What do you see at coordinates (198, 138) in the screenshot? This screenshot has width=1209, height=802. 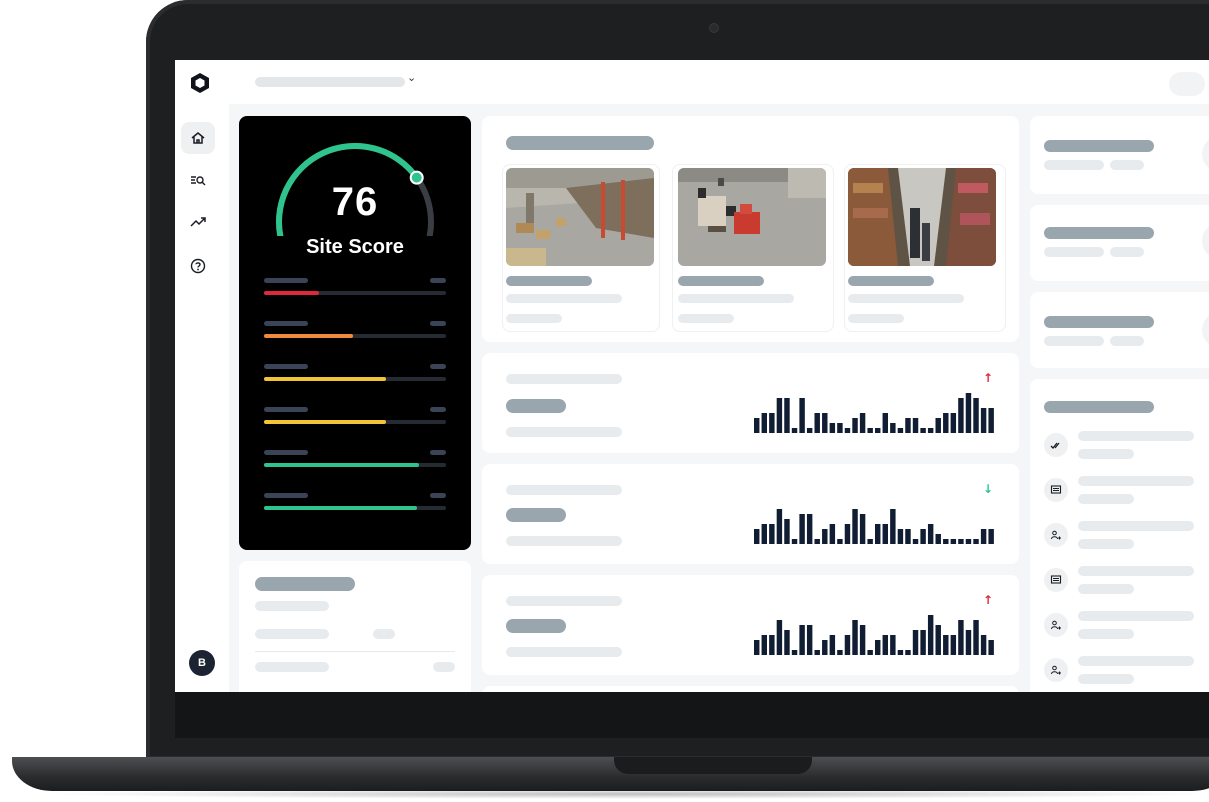 I see `nav-home` at bounding box center [198, 138].